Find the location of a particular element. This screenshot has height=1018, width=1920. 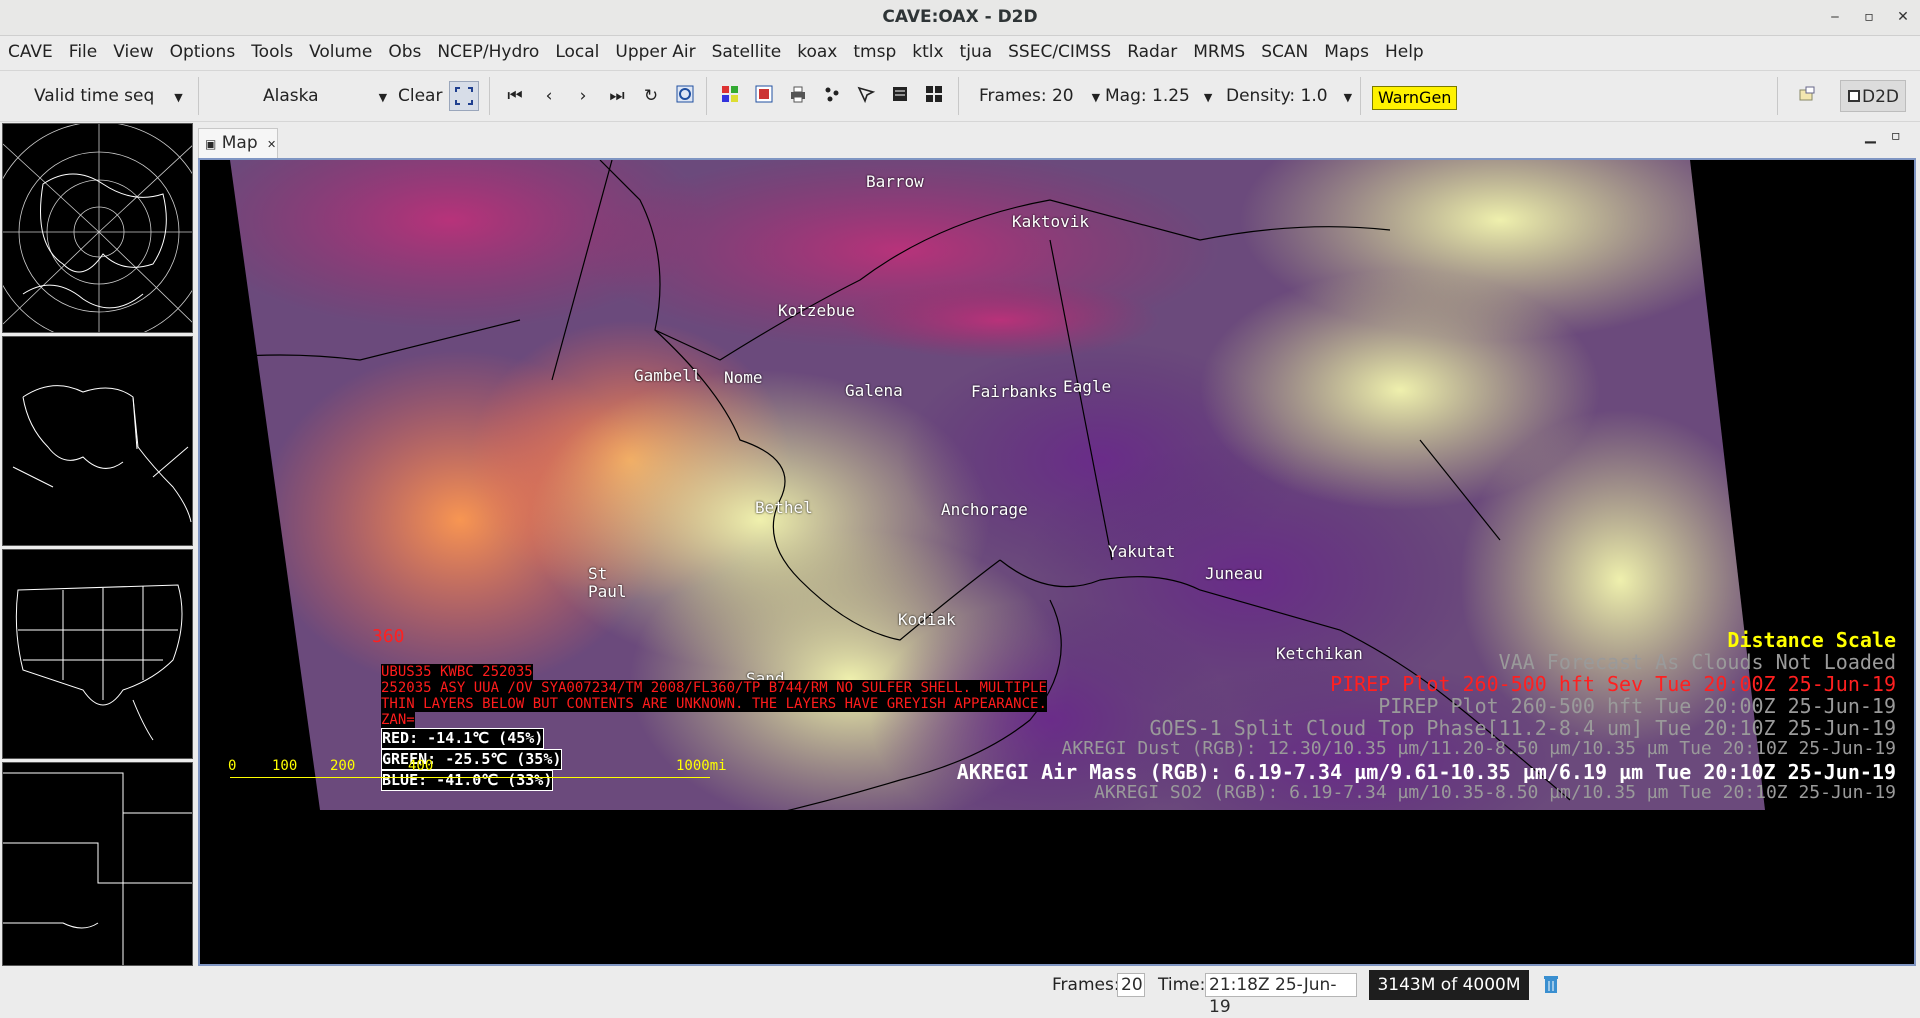

maximize-pane-icon: ▫ is located at coordinates (1896, 136).